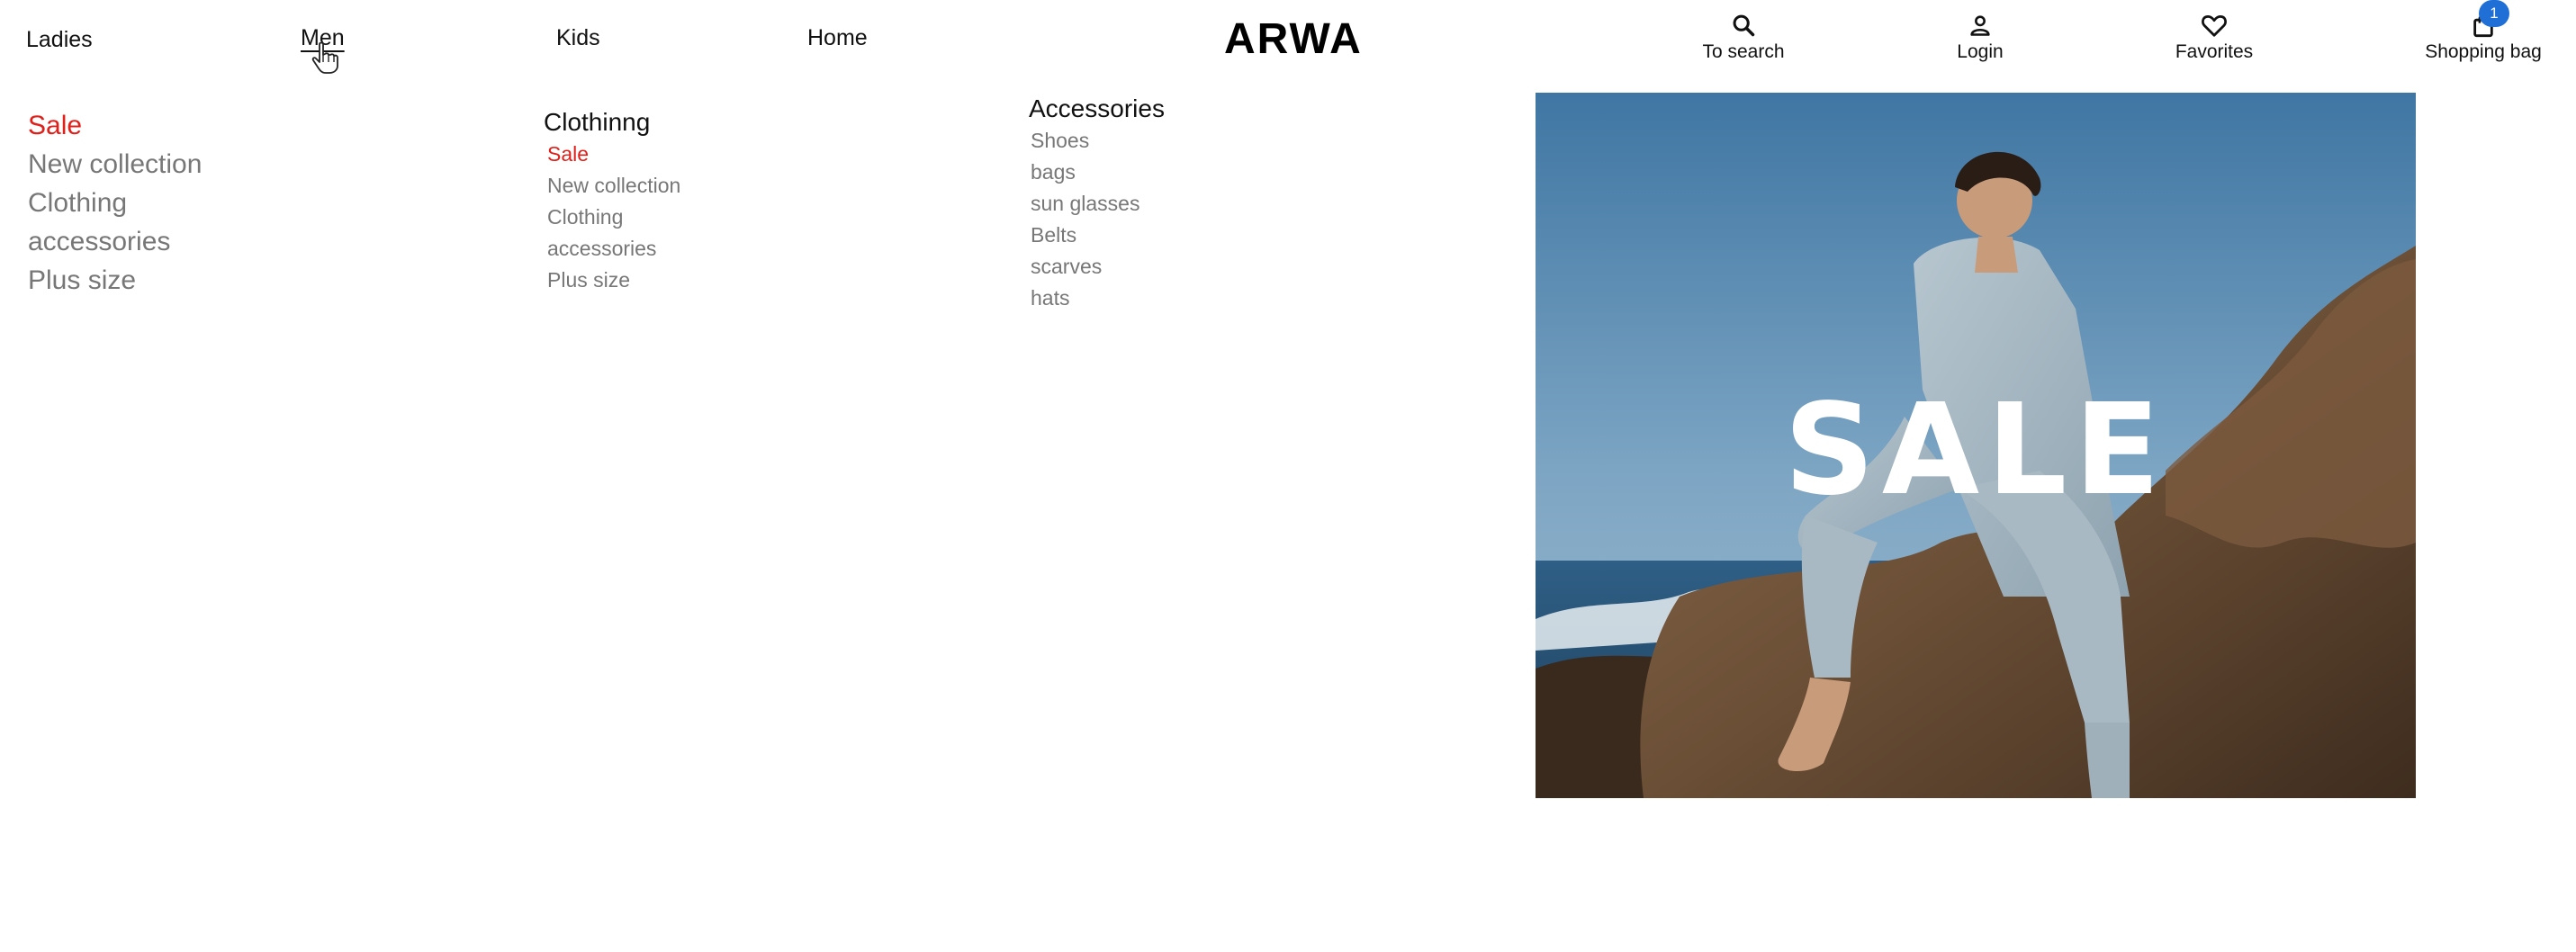  I want to click on clothing-heading: Clothinng, so click(612, 122).